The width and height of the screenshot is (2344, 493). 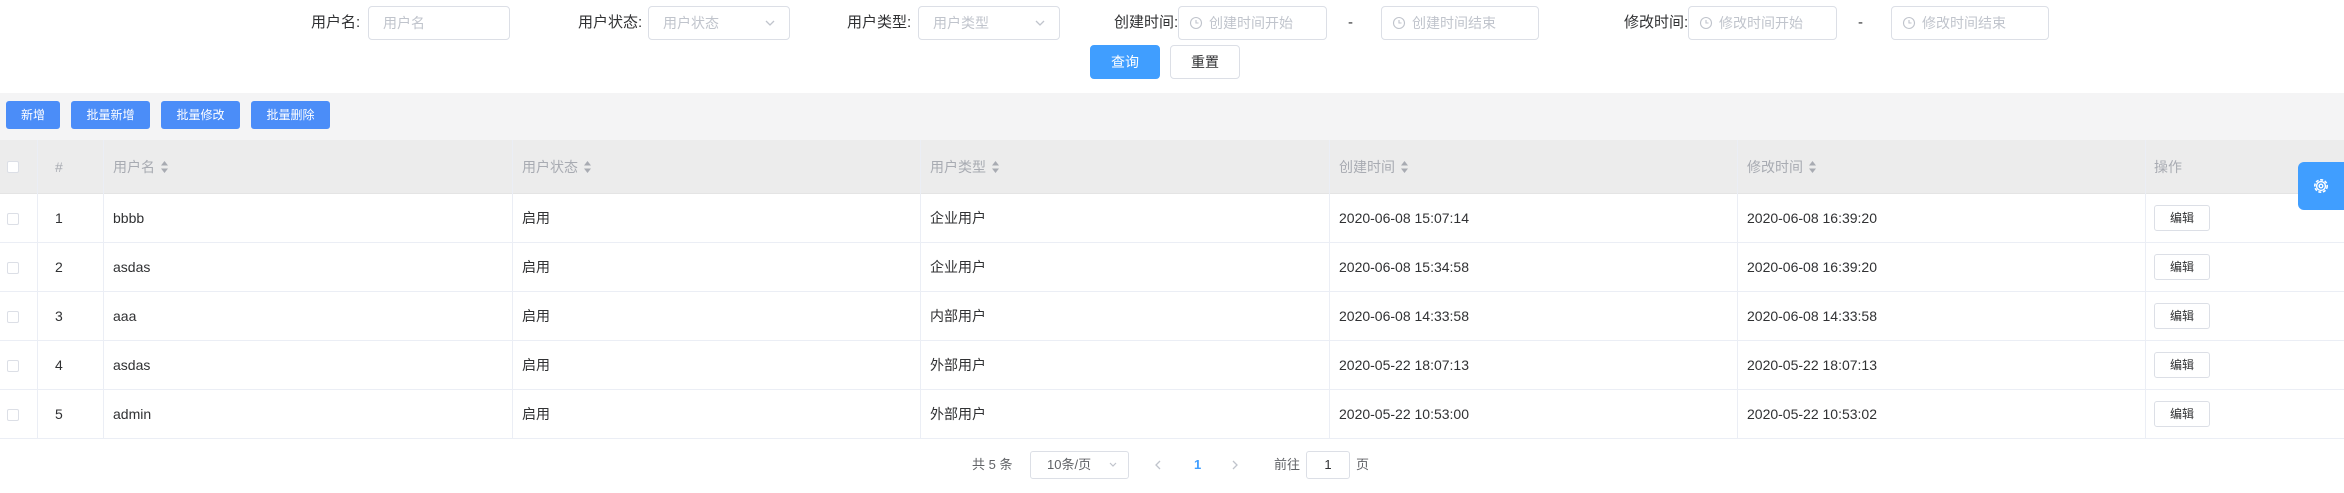 I want to click on add-button: 新增, so click(x=33, y=115).